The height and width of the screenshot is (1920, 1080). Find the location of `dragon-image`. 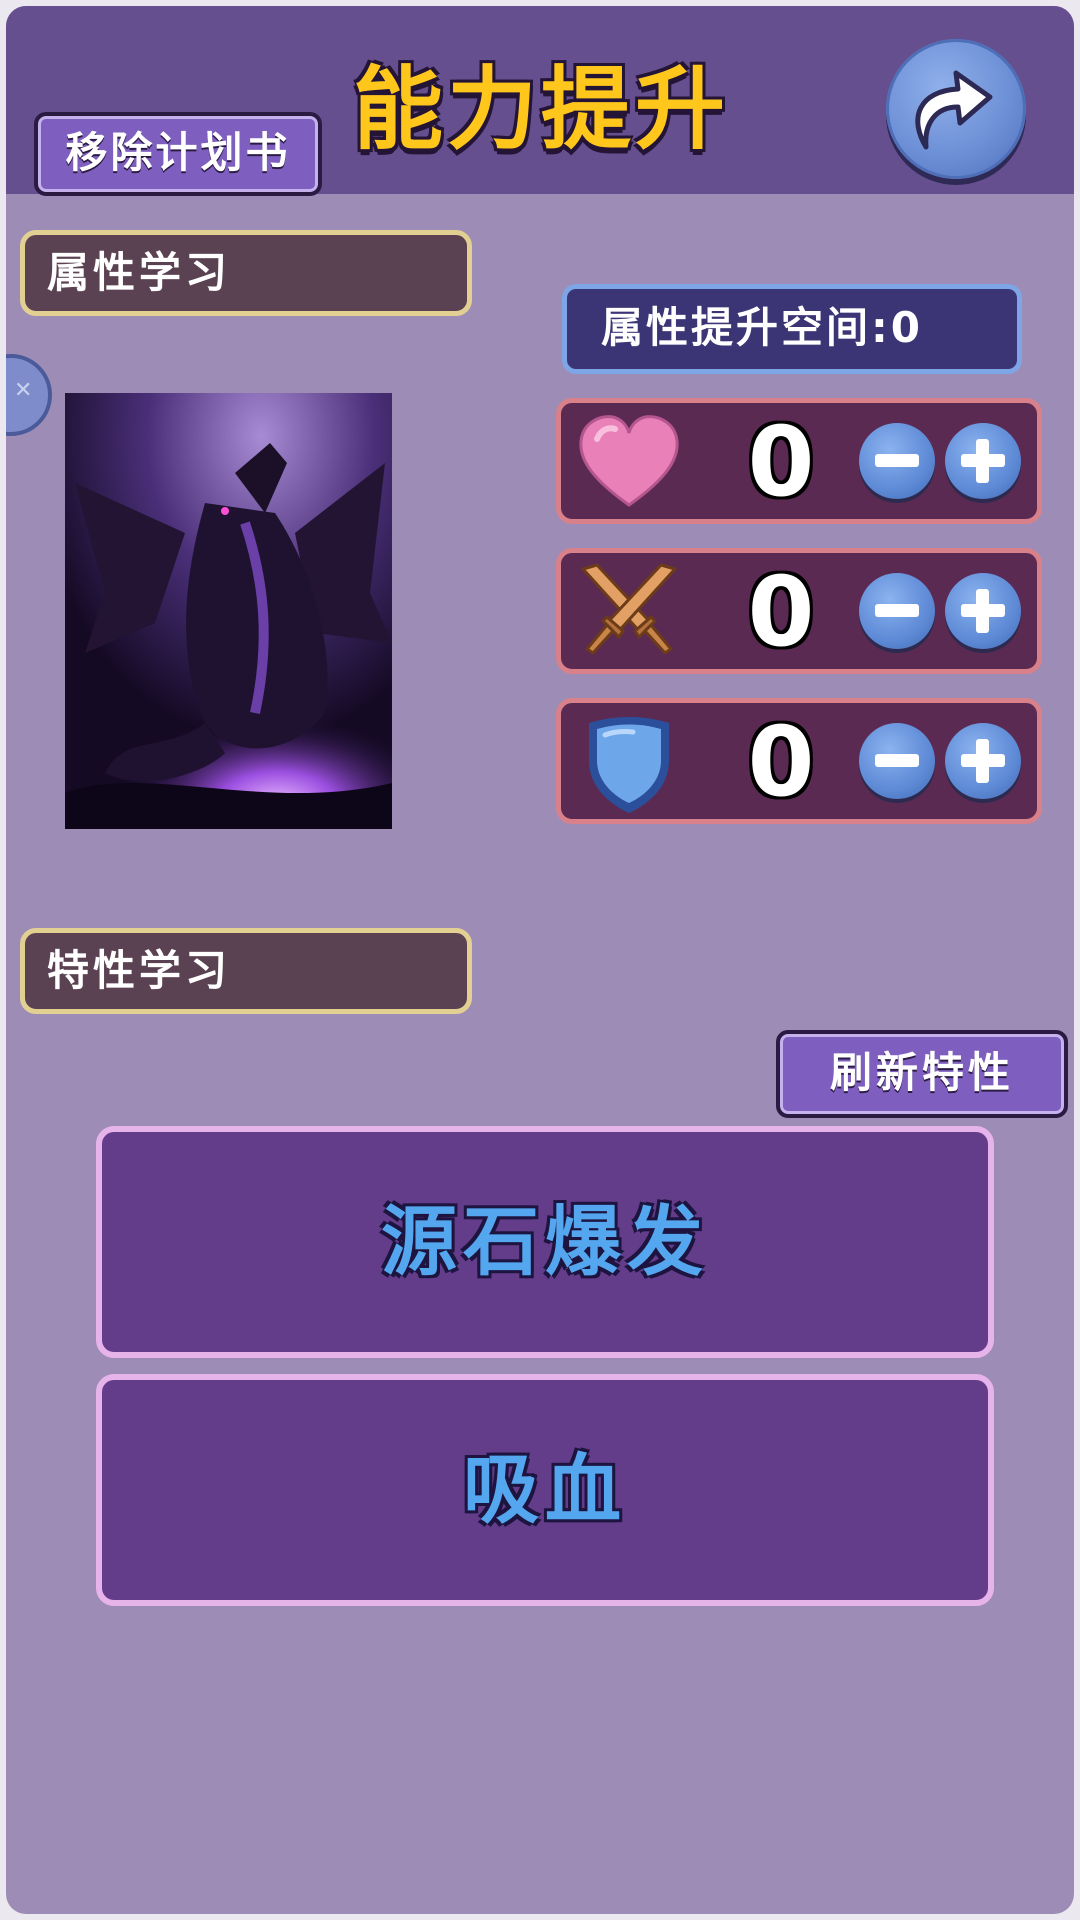

dragon-image is located at coordinates (228, 611).